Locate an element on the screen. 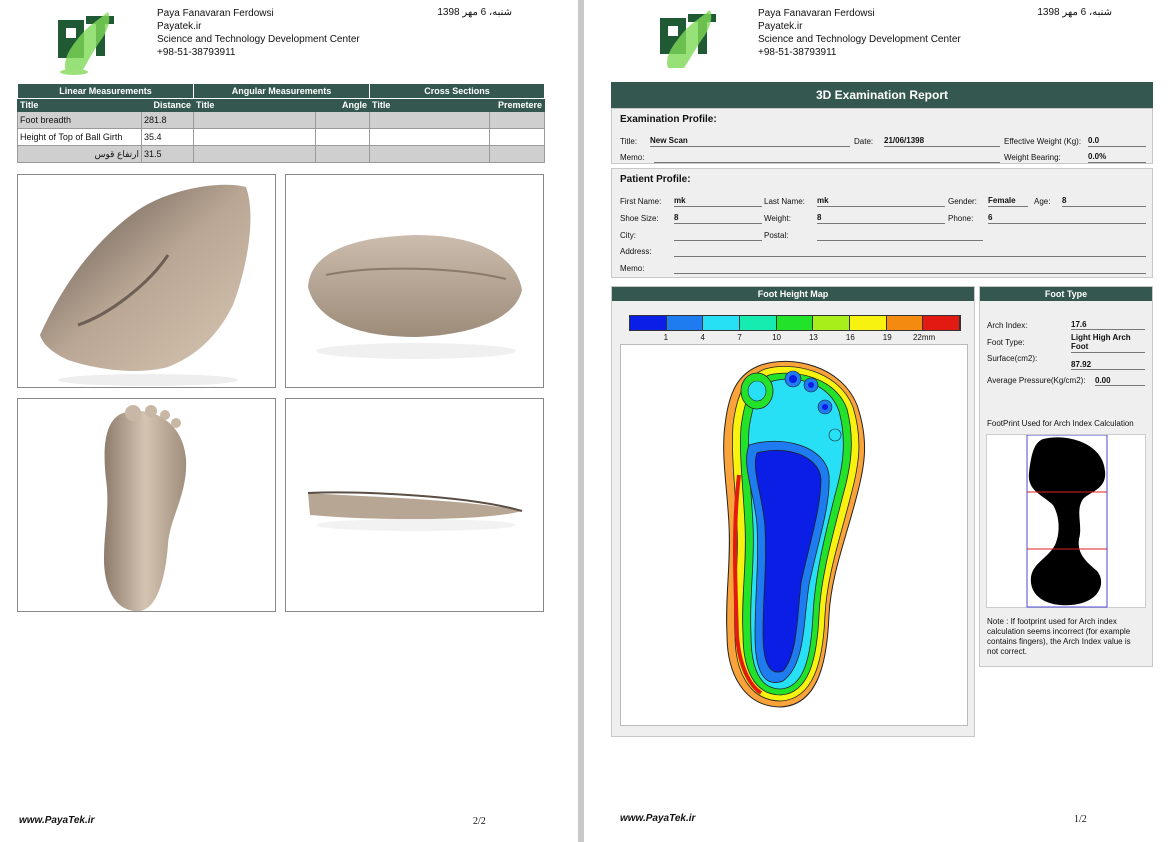 The image size is (1170, 842). note-line: calculation seems incorrect (for example is located at coordinates (1059, 631).